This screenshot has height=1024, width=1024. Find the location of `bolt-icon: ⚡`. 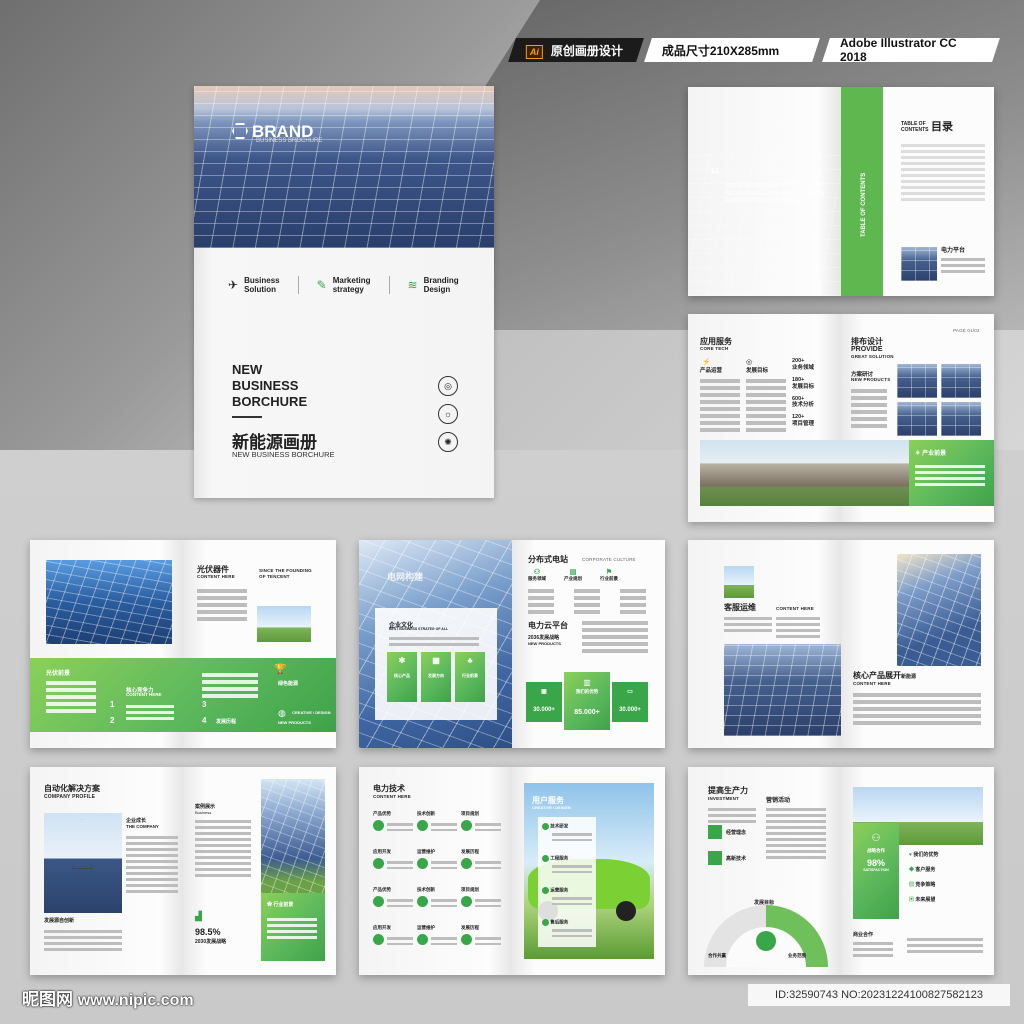

bolt-icon: ⚡ is located at coordinates (706, 362).